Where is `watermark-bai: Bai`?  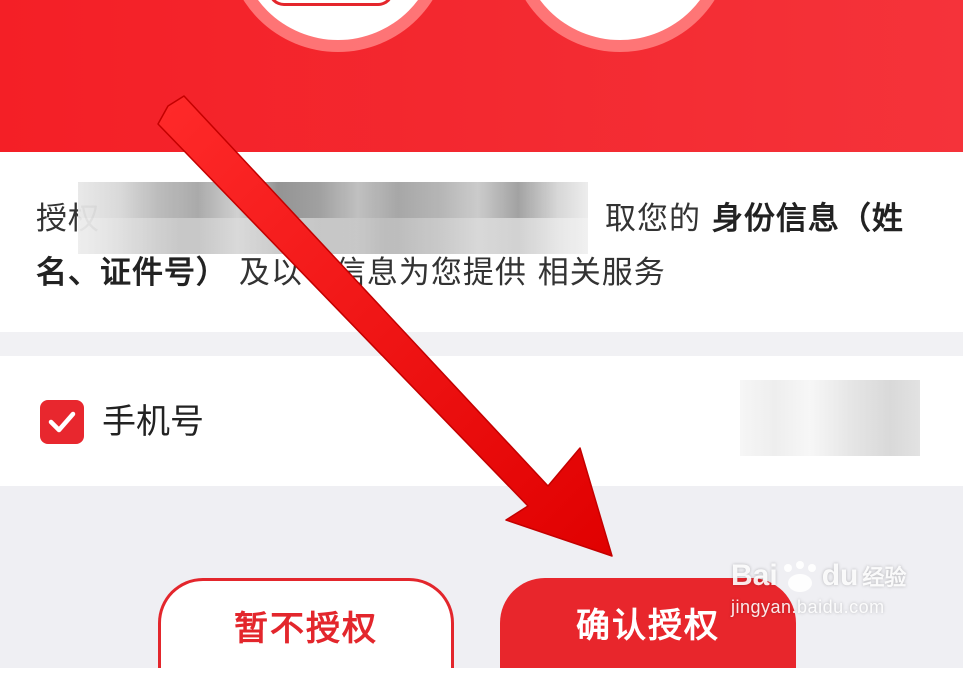
watermark-bai: Bai is located at coordinates (754, 575).